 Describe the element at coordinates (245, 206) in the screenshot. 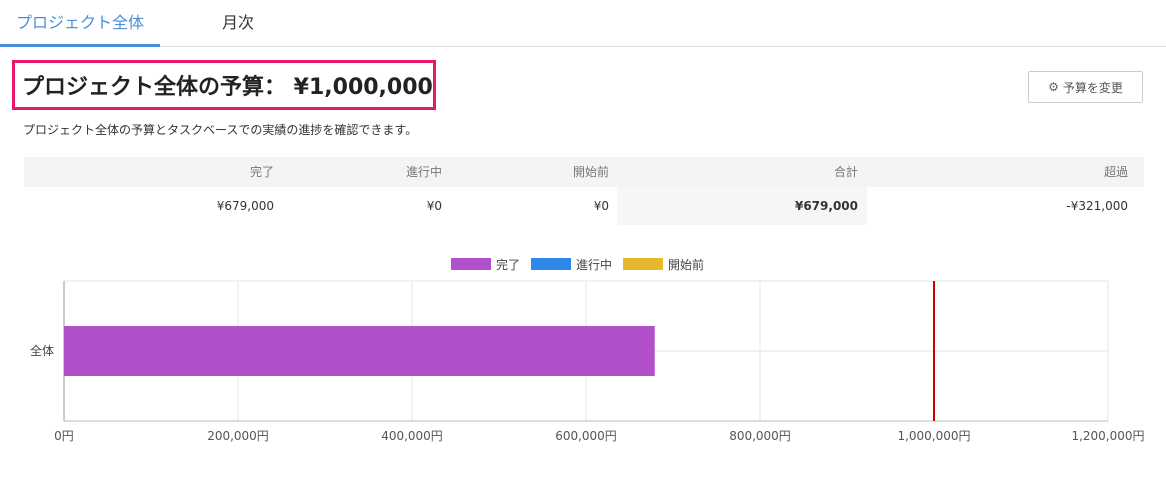

I see `value-completed: ¥679,000` at that location.